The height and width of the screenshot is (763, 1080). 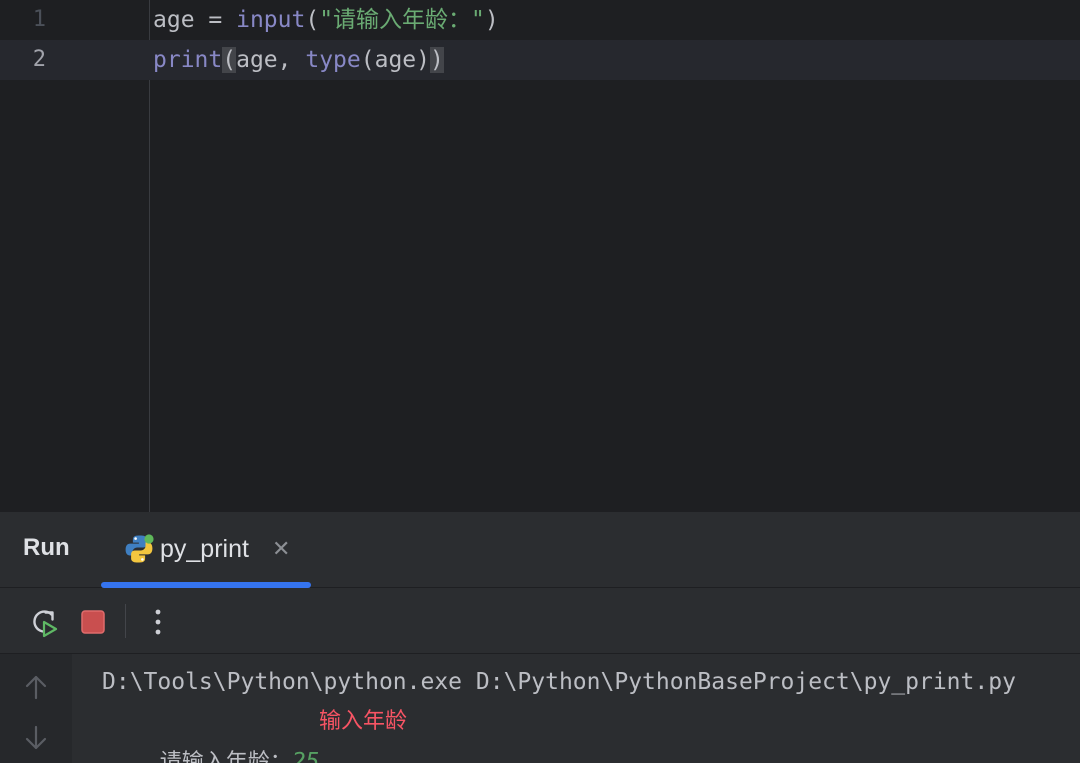 I want to click on run-panel-title: Run, so click(x=46, y=547).